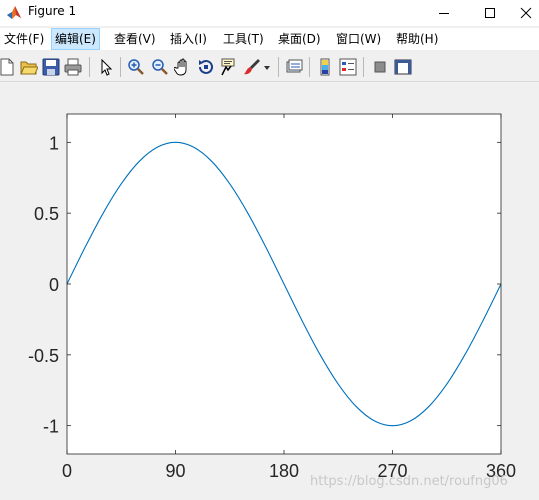 This screenshot has width=539, height=500. Describe the element at coordinates (135, 39) in the screenshot. I see `menu-view: 查看(V)` at that location.